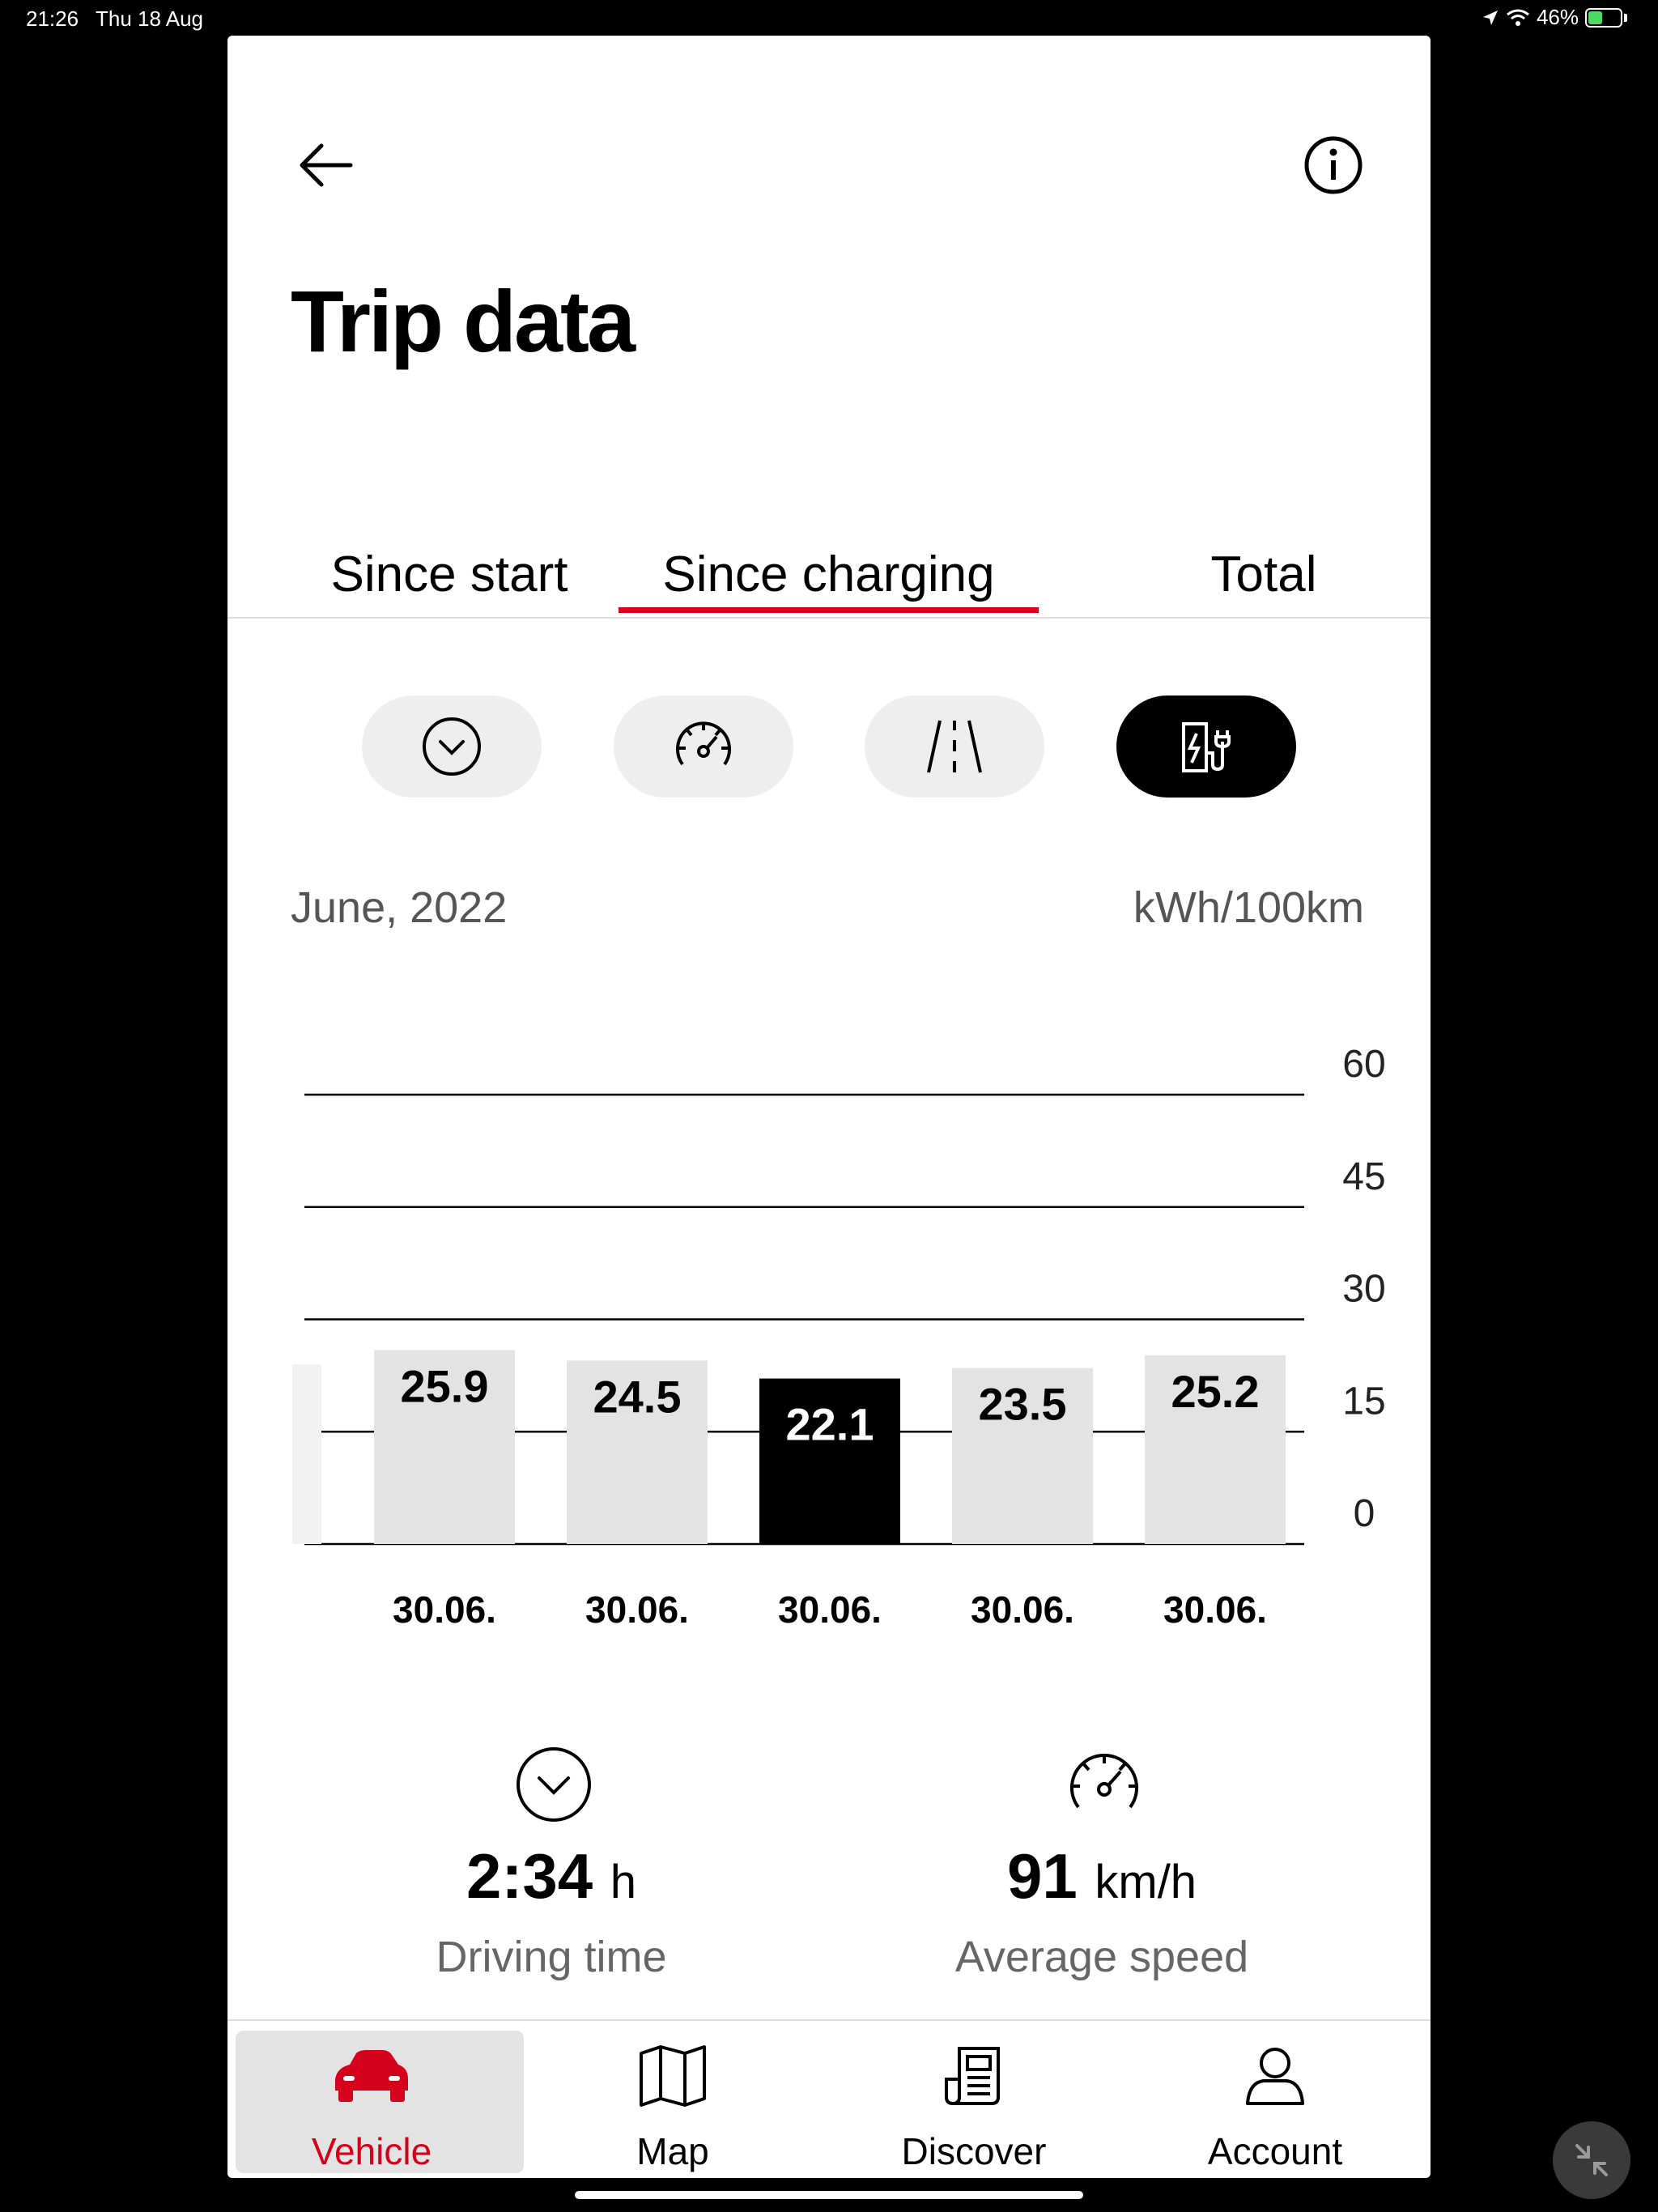  What do you see at coordinates (1625, 18) in the screenshot?
I see `battery-cap` at bounding box center [1625, 18].